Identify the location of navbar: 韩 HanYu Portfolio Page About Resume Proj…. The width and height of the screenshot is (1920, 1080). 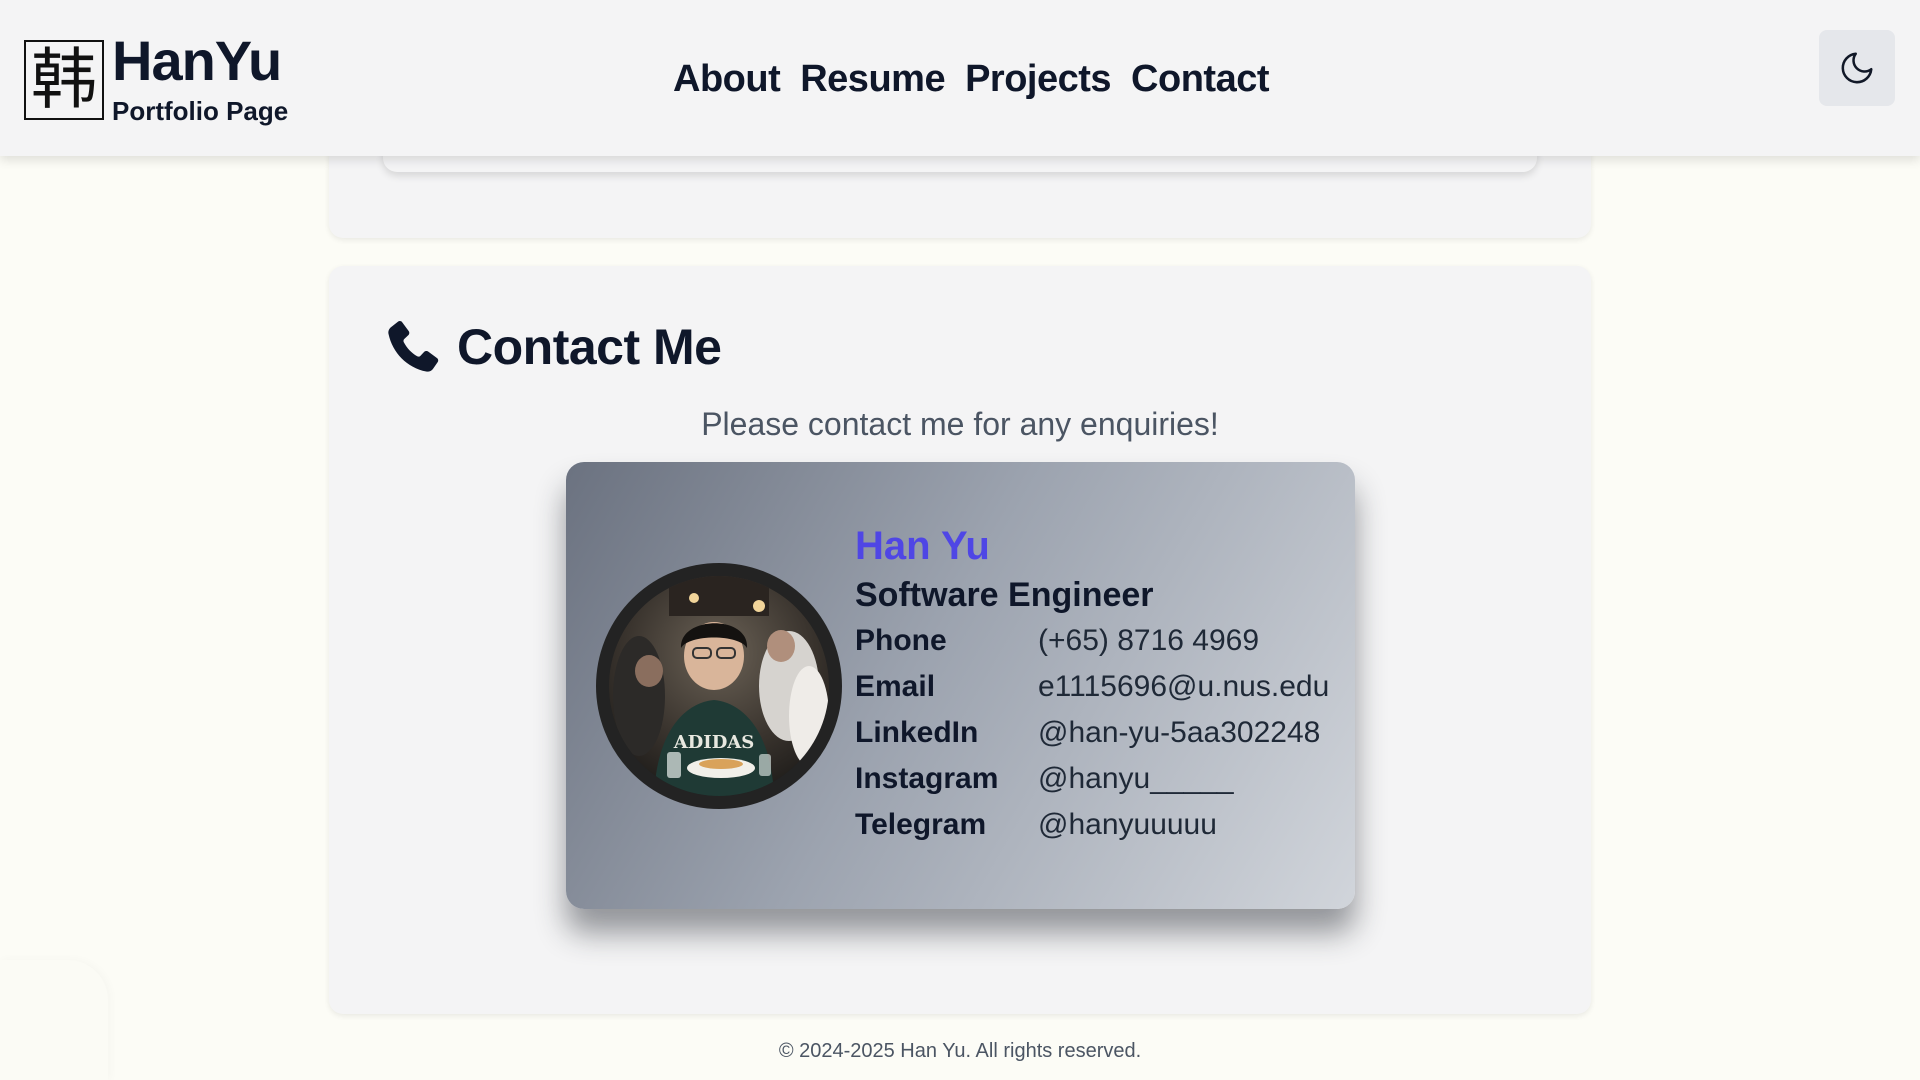
(960, 78).